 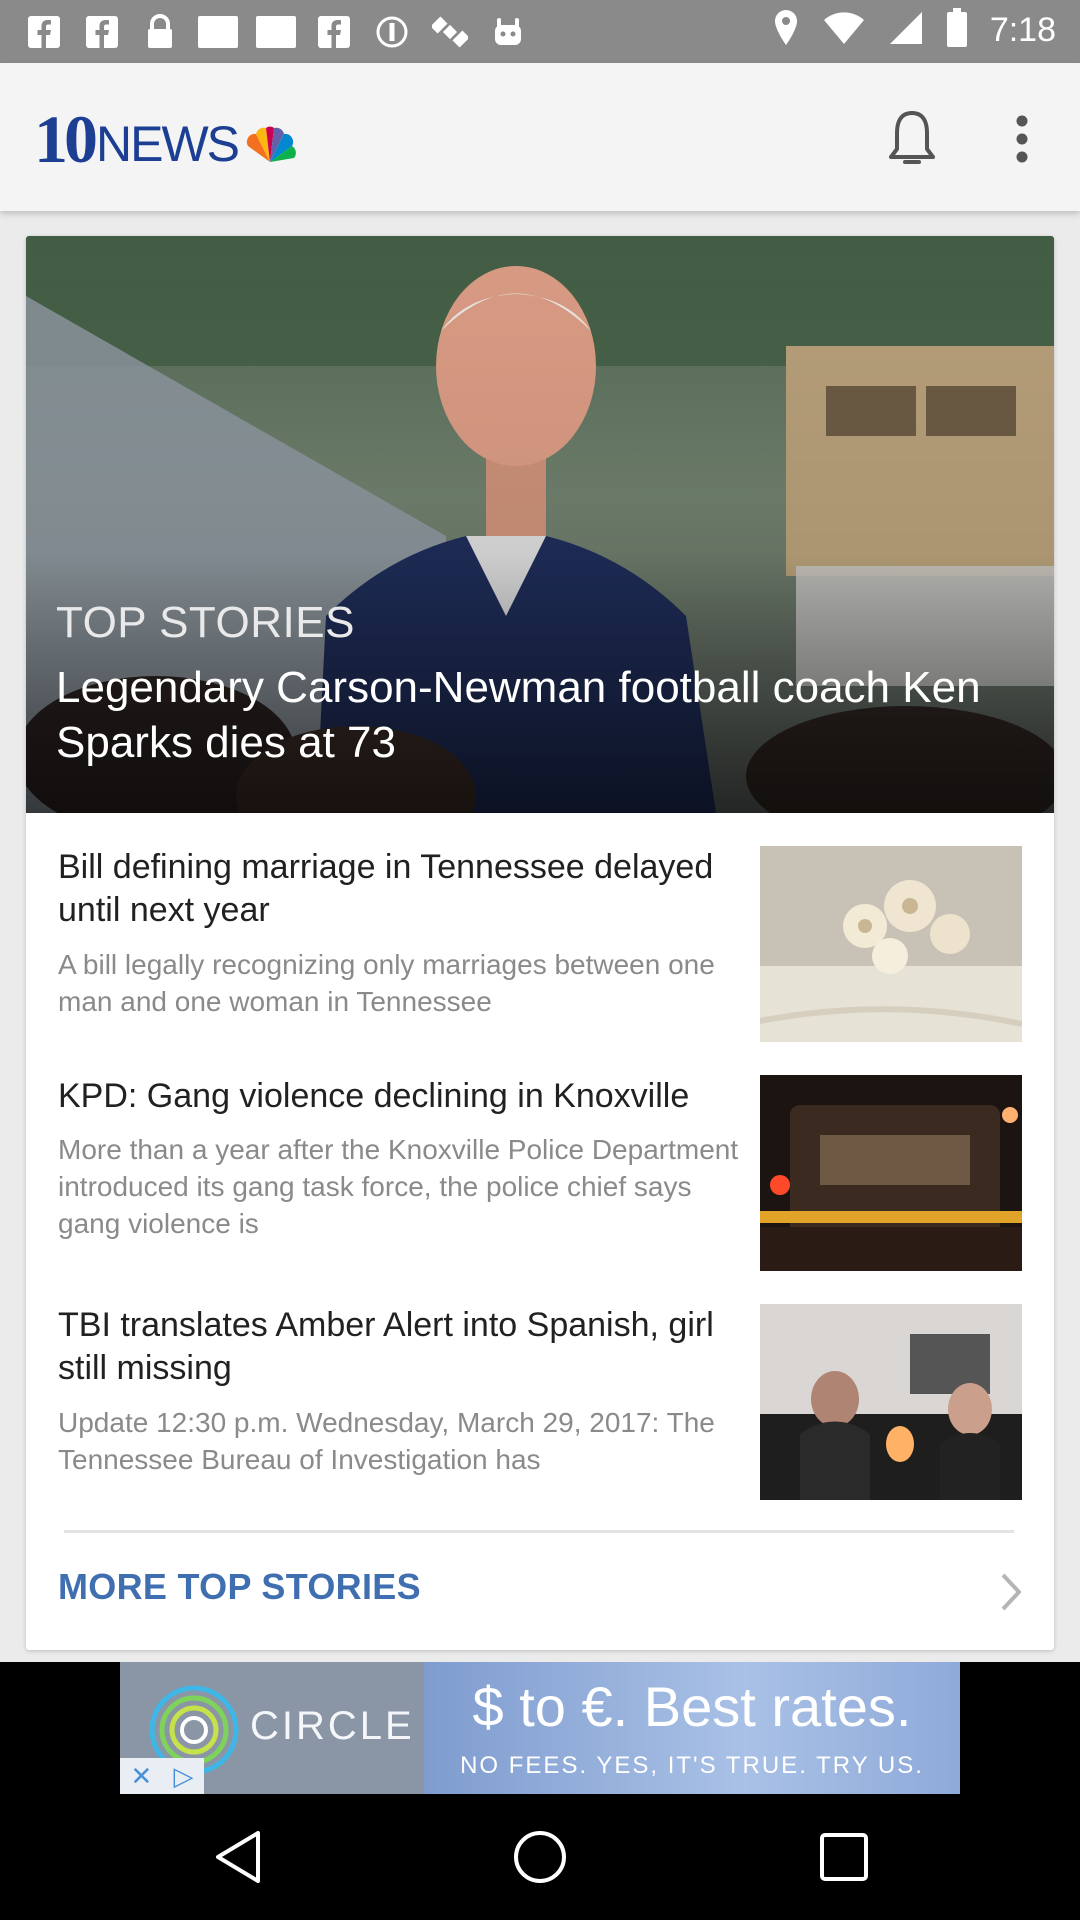 I want to click on more-vert-icon, so click(x=1022, y=139).